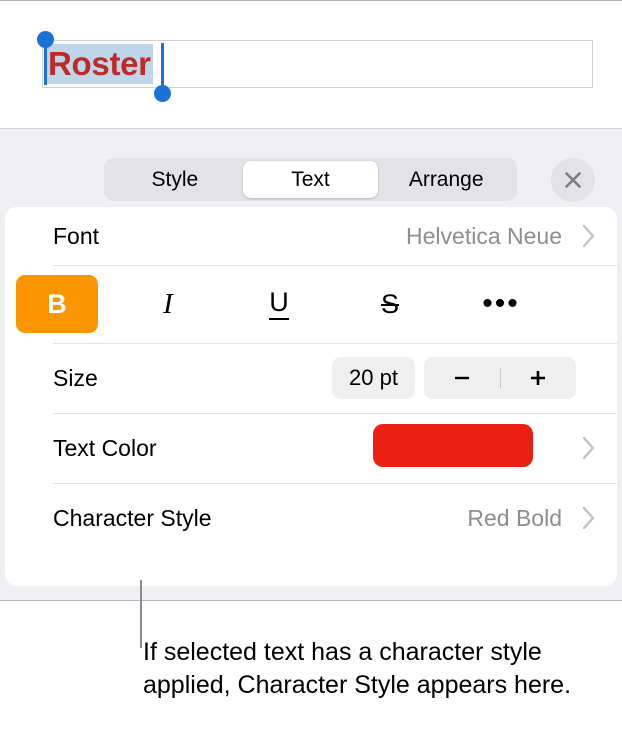  I want to click on row-font-size: Size 20 pt, so click(311, 378).